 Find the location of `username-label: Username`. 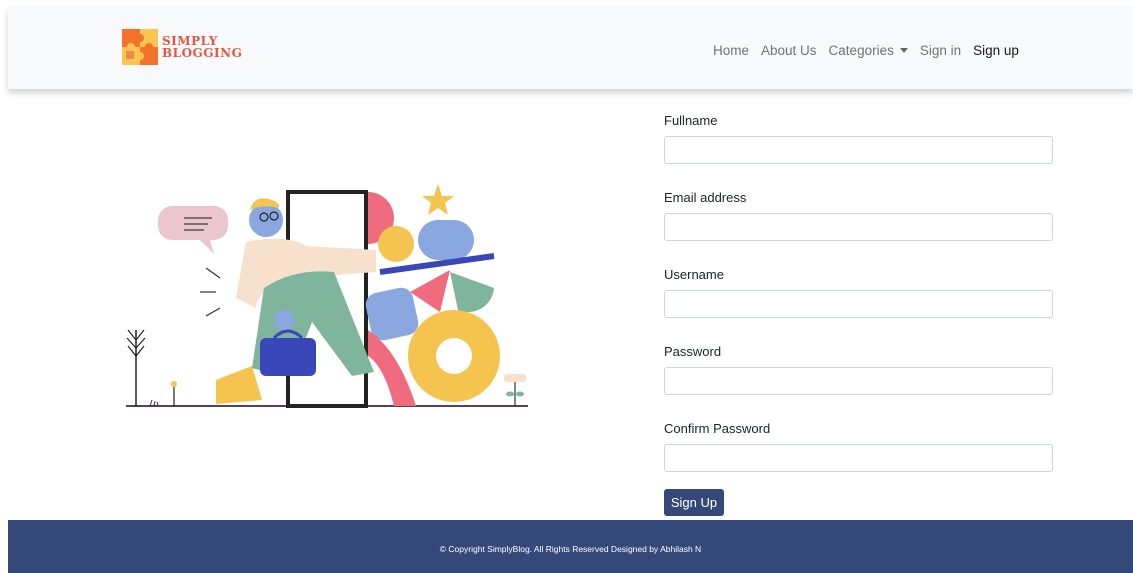

username-label: Username is located at coordinates (694, 274).